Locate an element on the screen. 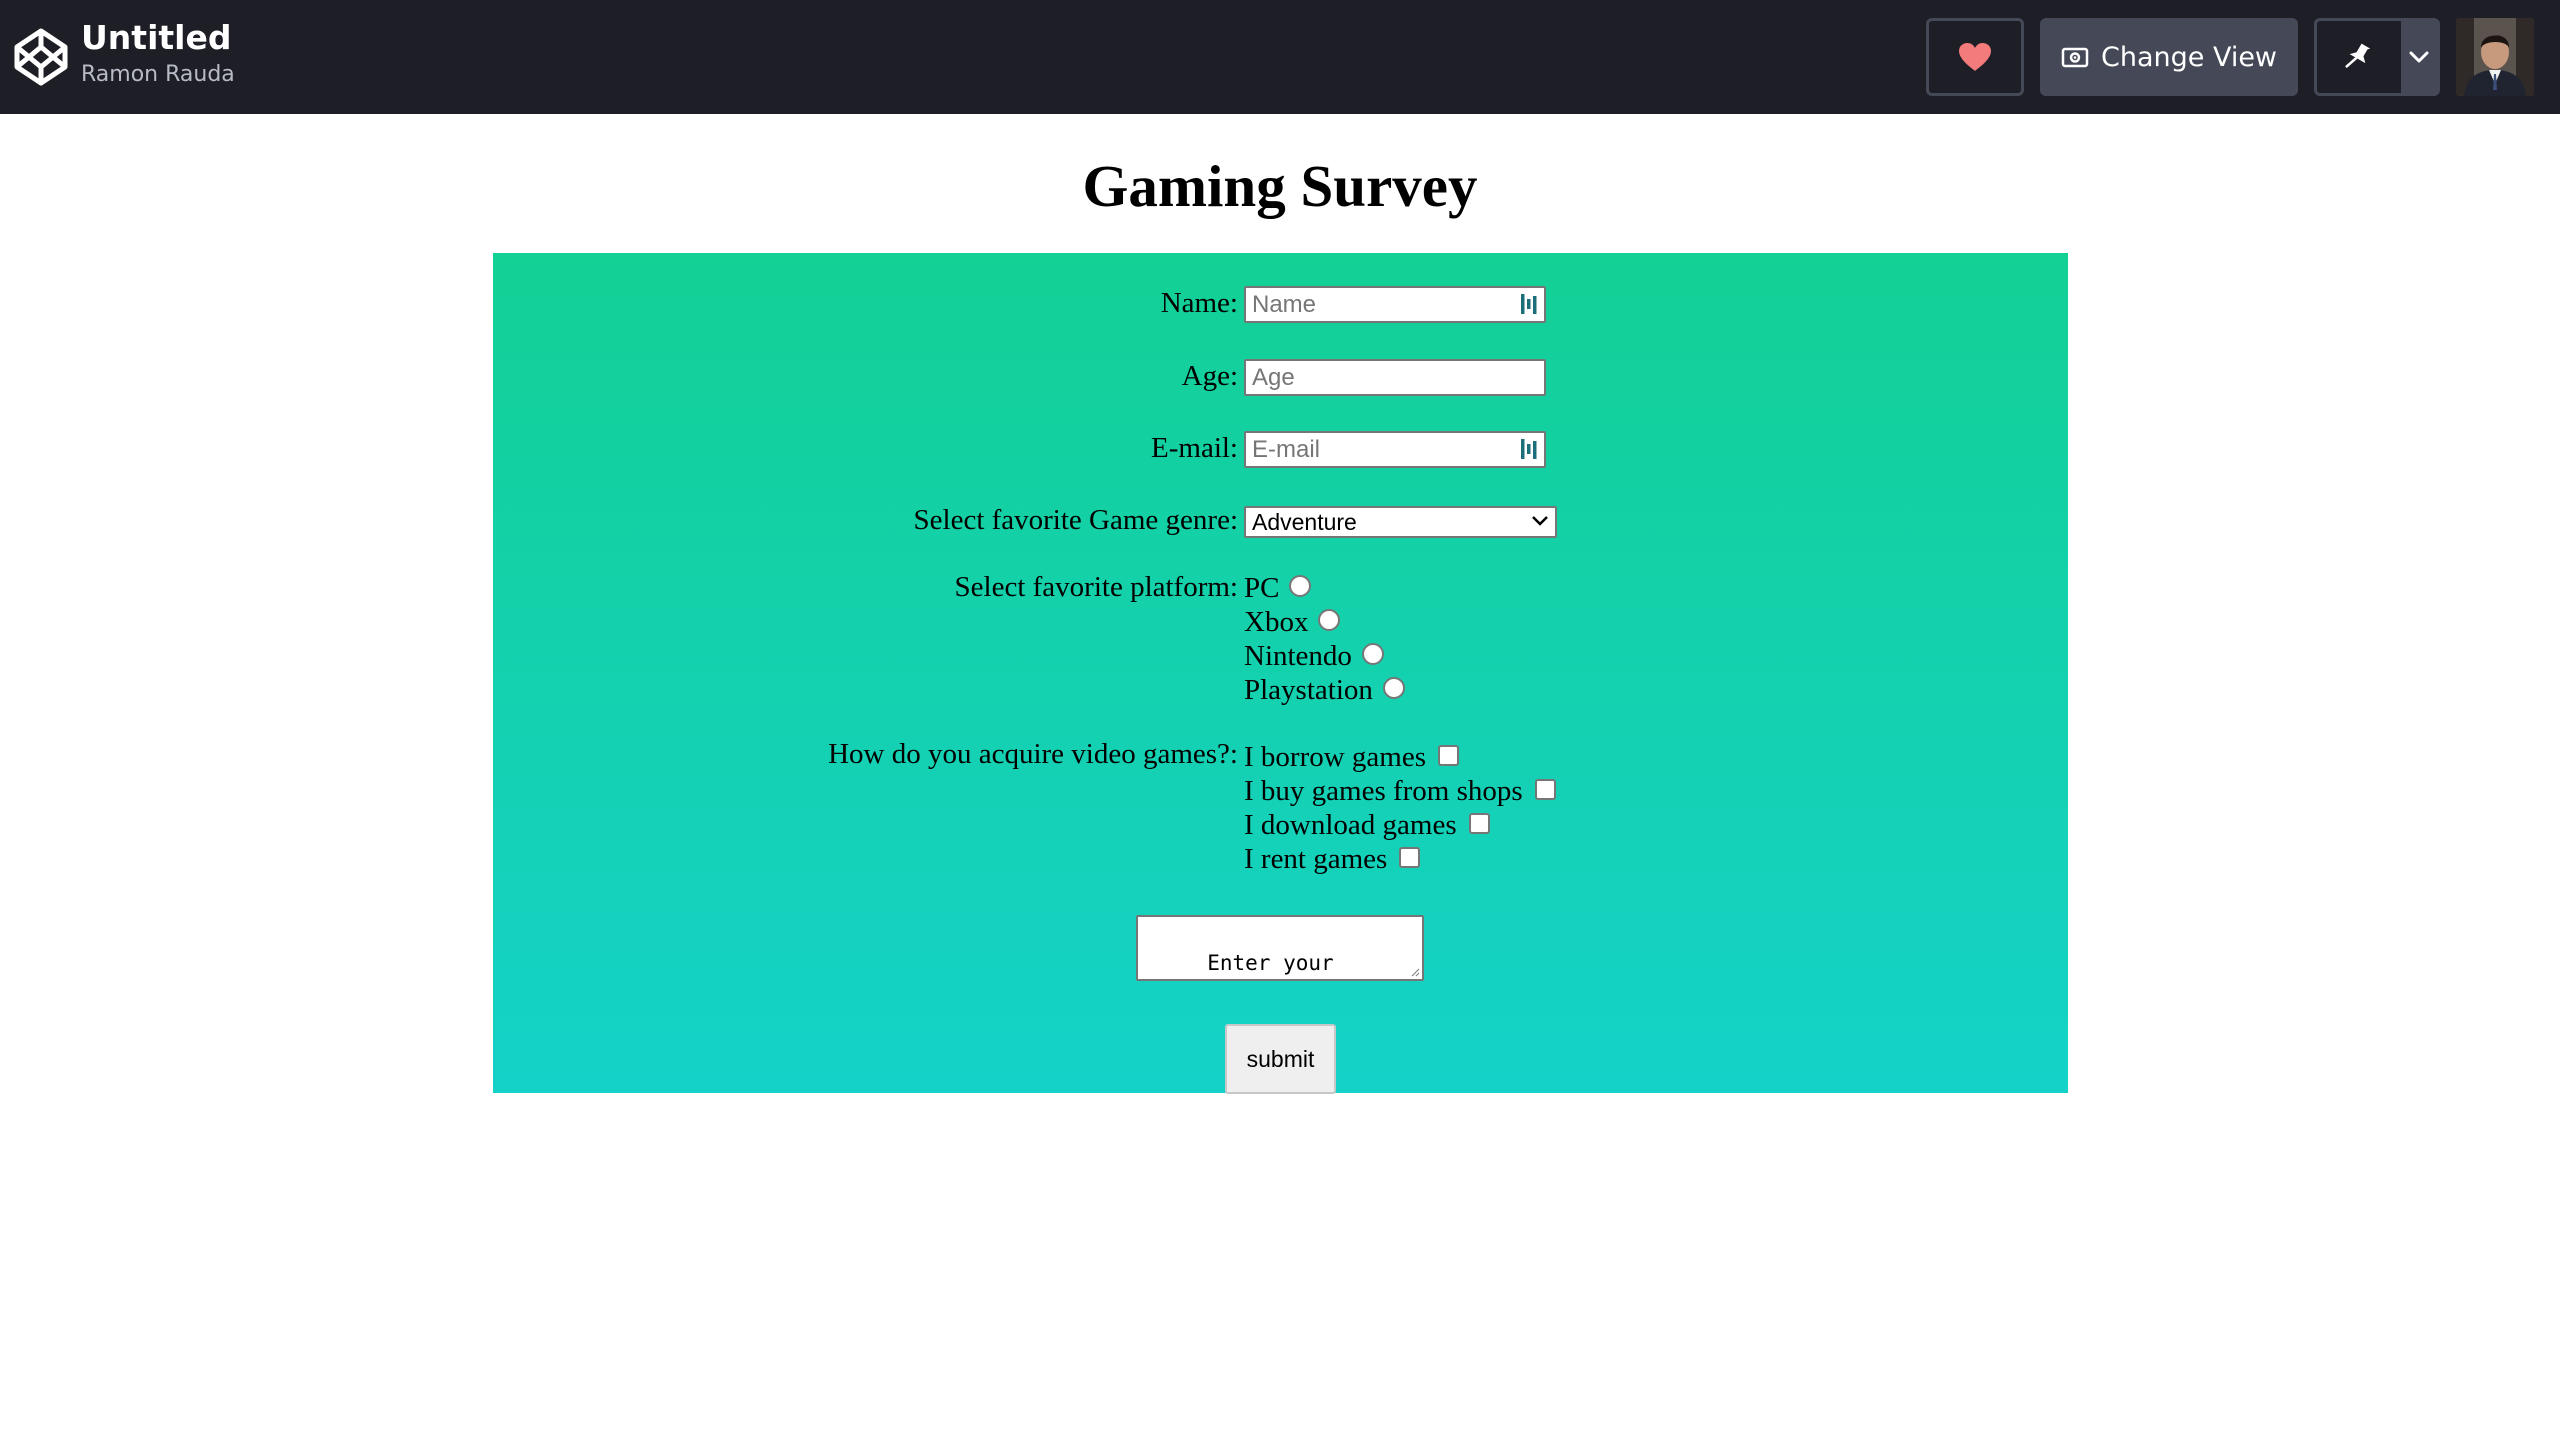 The height and width of the screenshot is (1440, 2560). eye-icon is located at coordinates (2075, 57).